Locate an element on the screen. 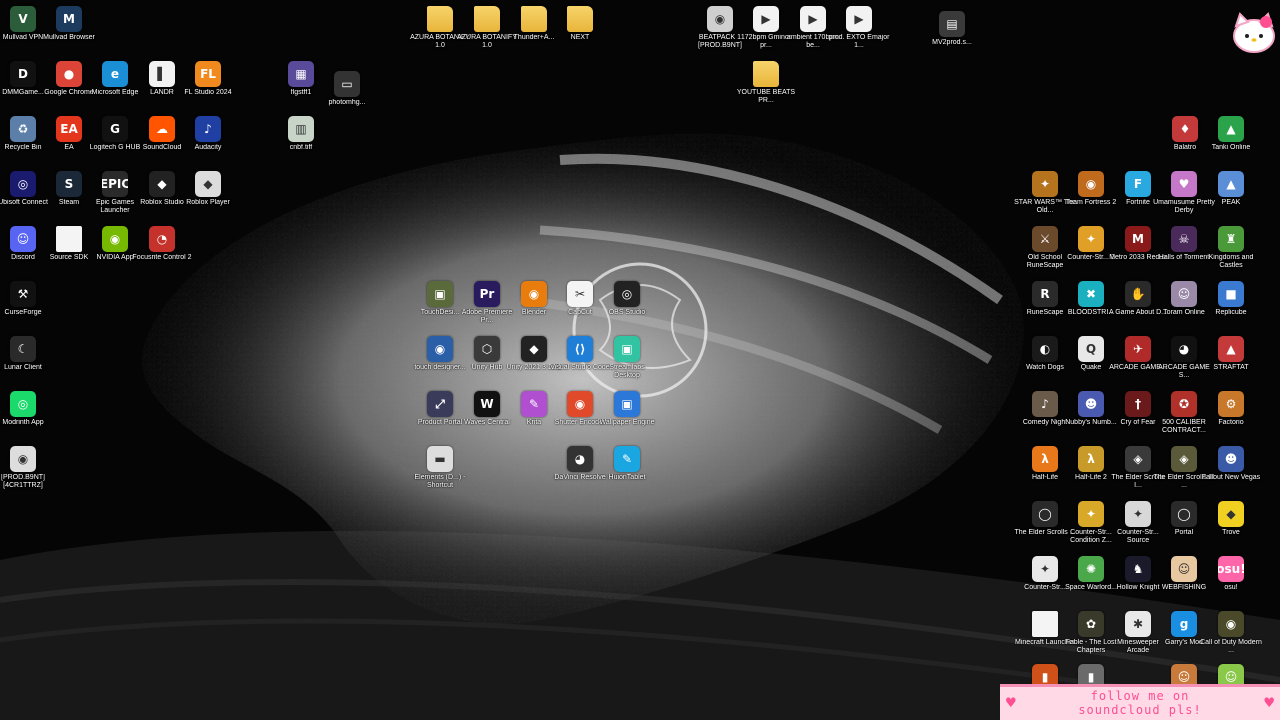 The height and width of the screenshot is (720, 1280). banner-line-2: soundcloud pls! is located at coordinates (1140, 710).